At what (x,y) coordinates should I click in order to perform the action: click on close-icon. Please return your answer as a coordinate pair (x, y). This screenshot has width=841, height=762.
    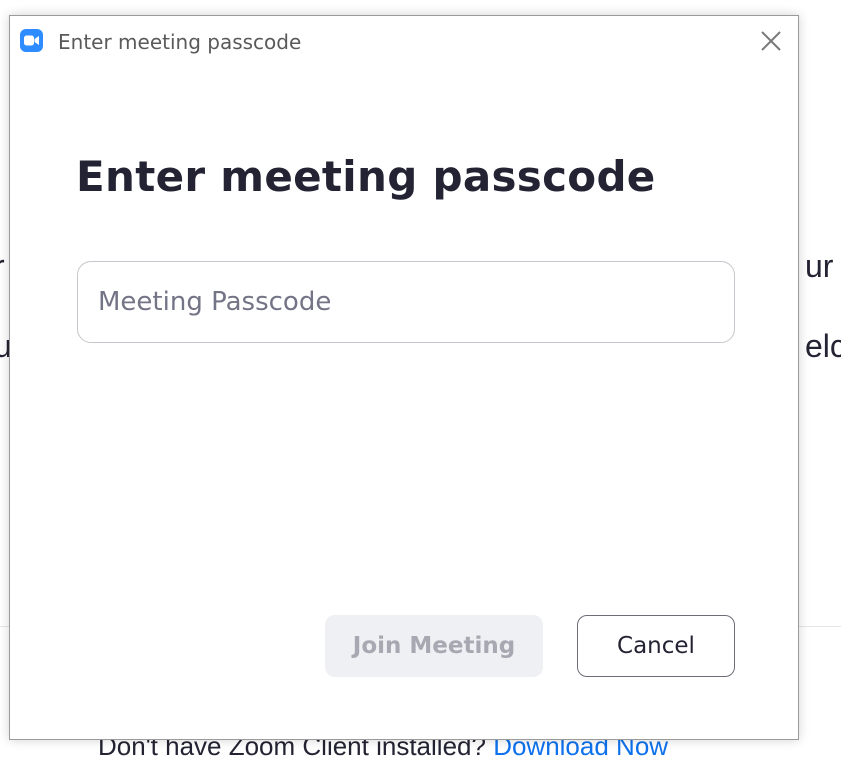
    Looking at the image, I should click on (771, 41).